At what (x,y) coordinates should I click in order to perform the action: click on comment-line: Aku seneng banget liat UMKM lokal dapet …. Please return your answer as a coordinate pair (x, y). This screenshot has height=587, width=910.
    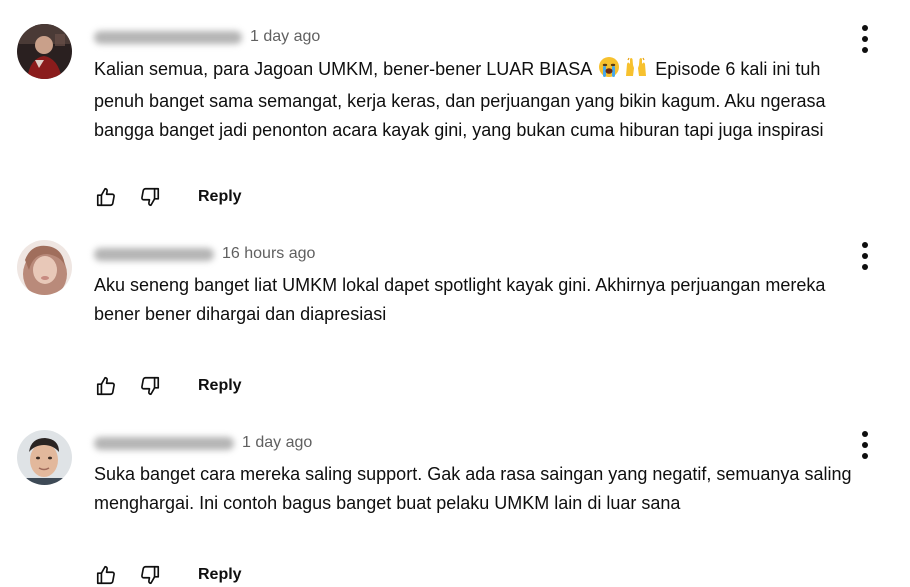
    Looking at the image, I should click on (460, 285).